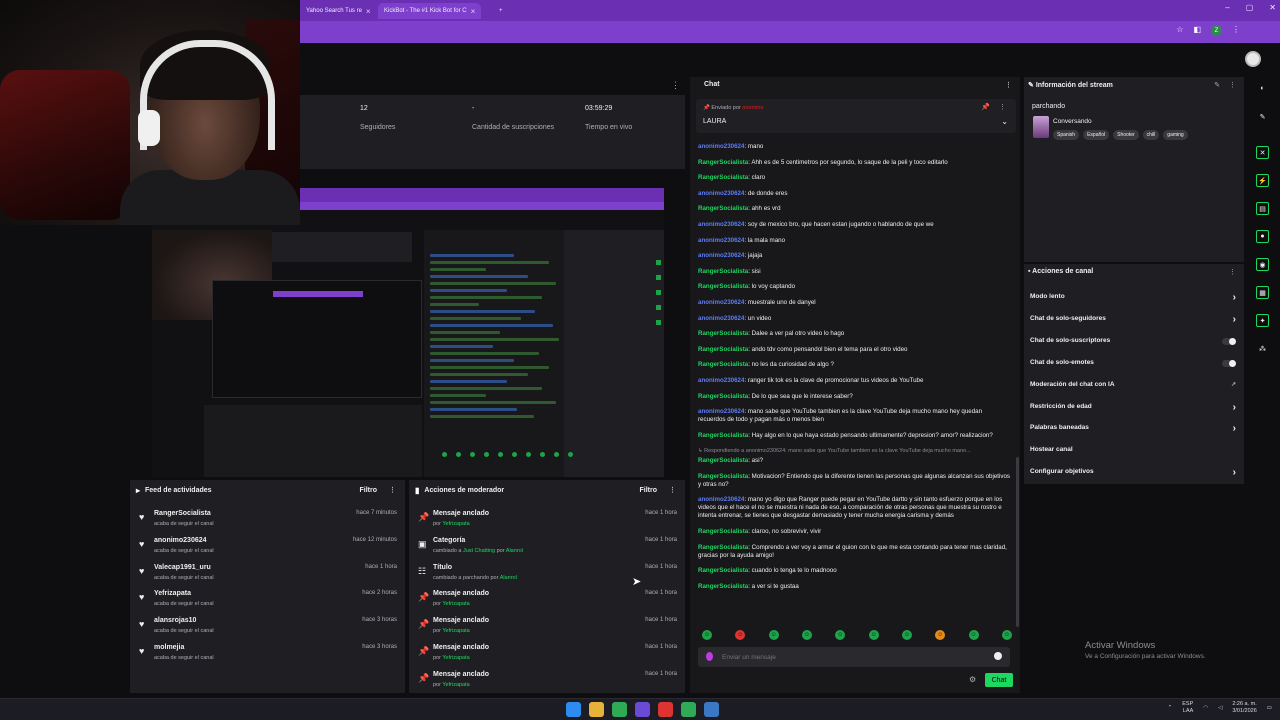 Image resolution: width=1280 pixels, height=720 pixels. What do you see at coordinates (1232, 272) in the screenshot?
I see `actions-menu-icon: ⋮` at bounding box center [1232, 272].